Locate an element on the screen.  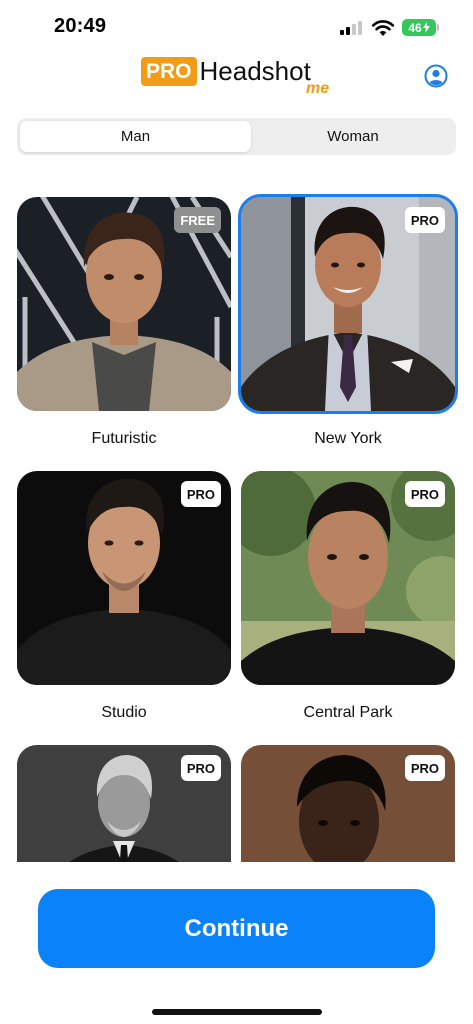
free-badge: FREE is located at coordinates (197, 220).